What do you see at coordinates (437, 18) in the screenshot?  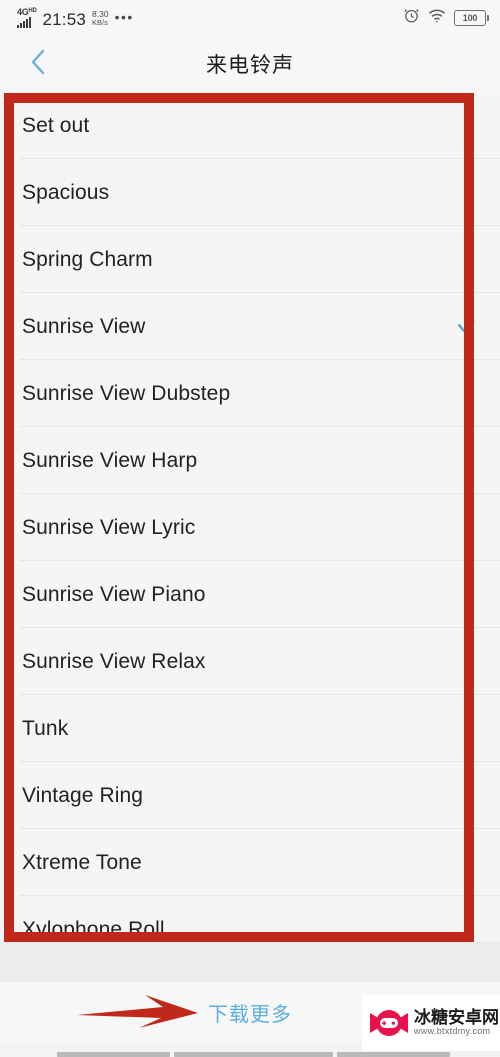 I see `wifi-icon` at bounding box center [437, 18].